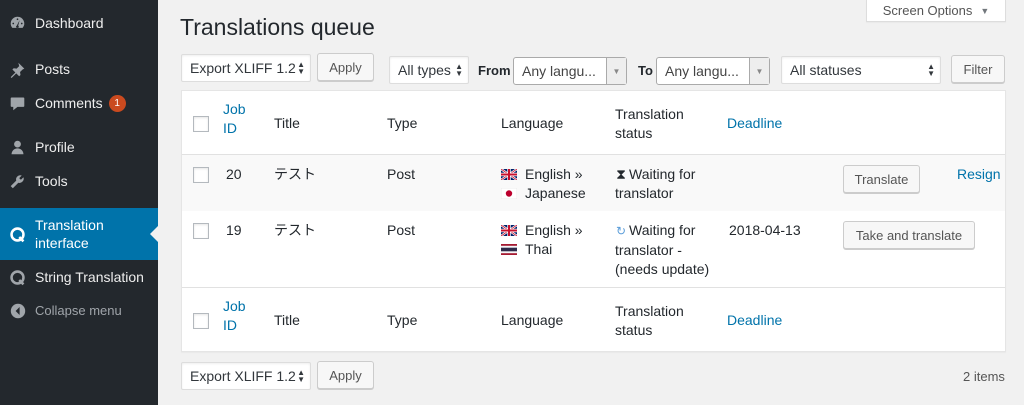 This screenshot has width=1024, height=405. What do you see at coordinates (494, 70) in the screenshot?
I see `from-label: From` at bounding box center [494, 70].